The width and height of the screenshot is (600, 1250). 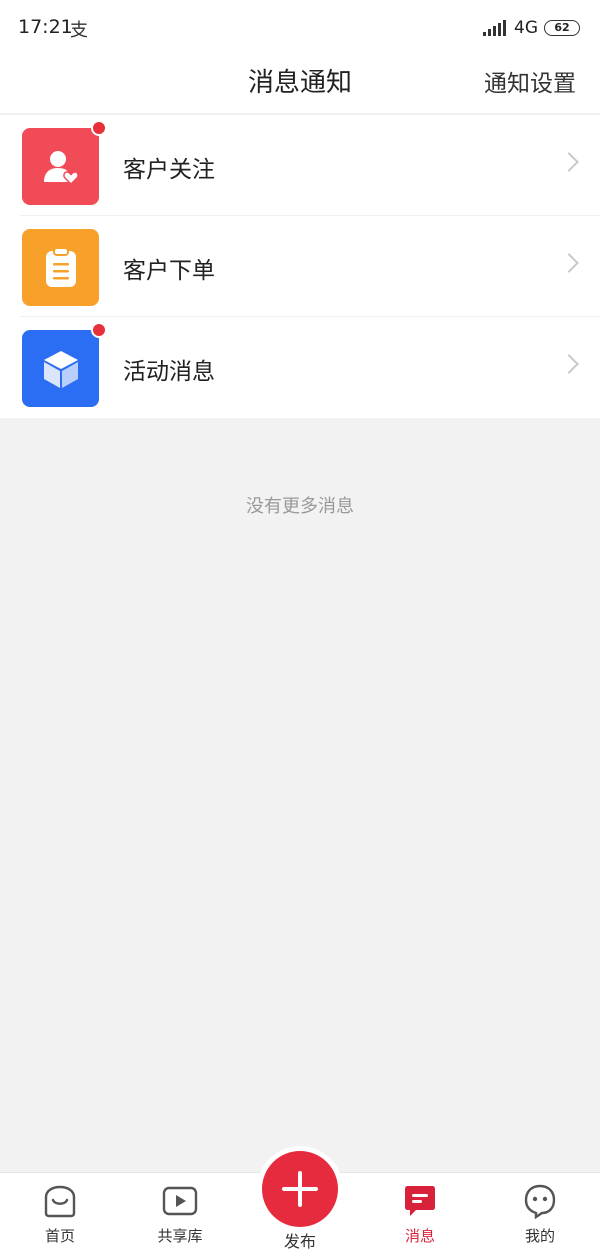 I want to click on status-indicators: 4G 62, so click(x=531, y=28).